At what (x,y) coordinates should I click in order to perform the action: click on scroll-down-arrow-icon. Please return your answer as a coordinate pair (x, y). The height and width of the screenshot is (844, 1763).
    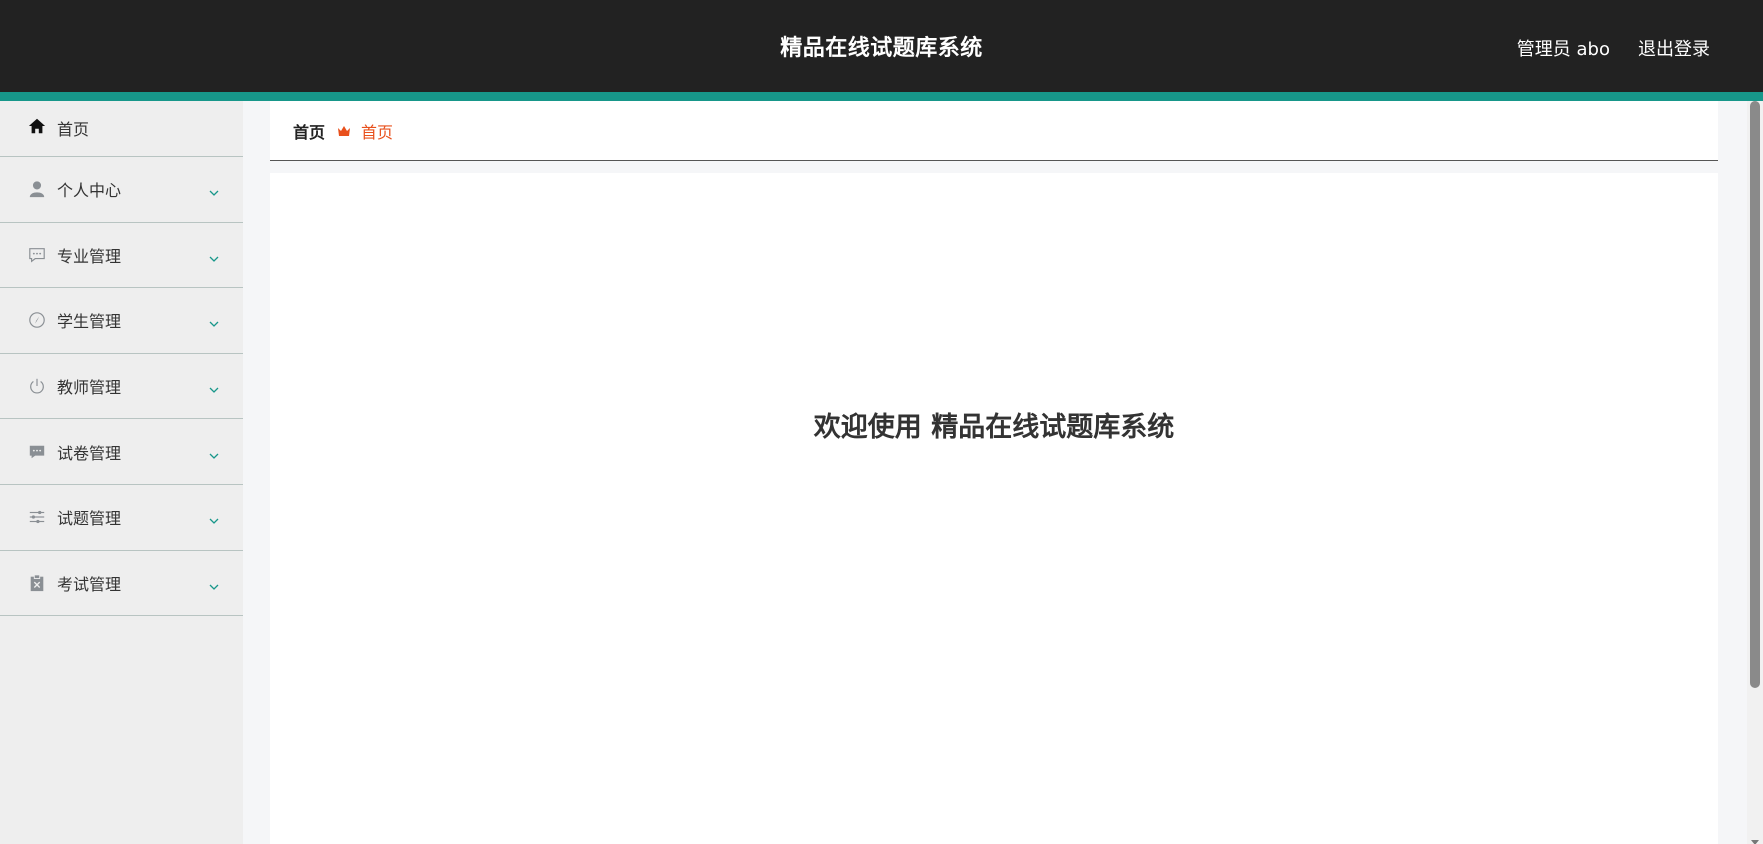
    Looking at the image, I should click on (1755, 838).